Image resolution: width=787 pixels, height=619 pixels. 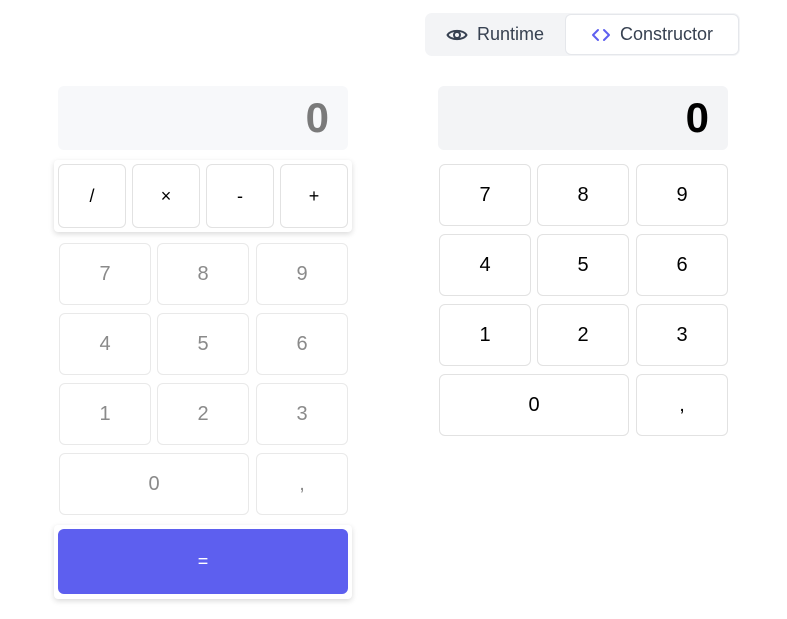 I want to click on palette-digit-0: 0, so click(x=154, y=484).